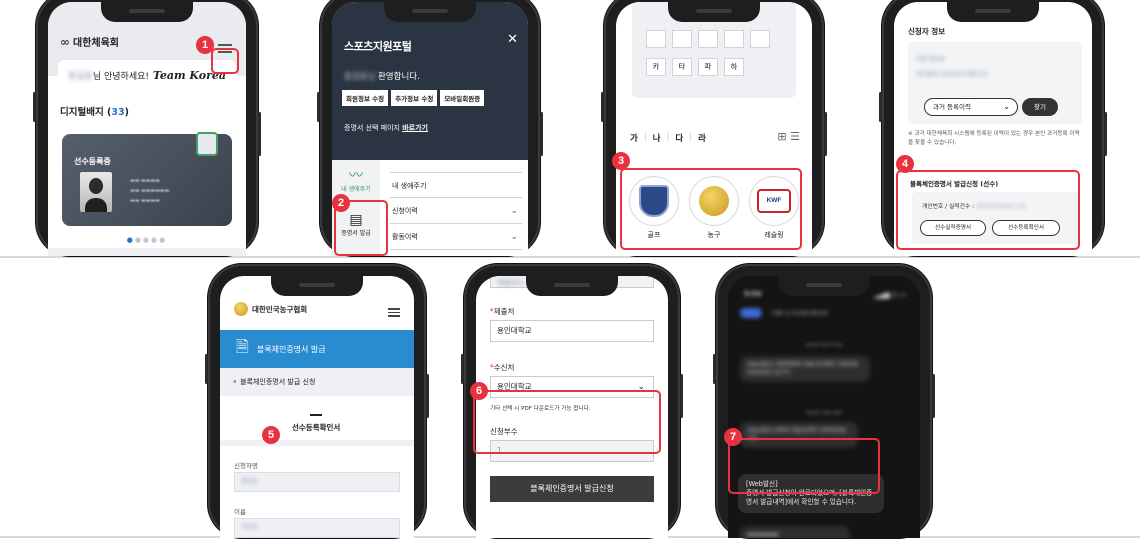  I want to click on list-view-icon: ☰, so click(795, 136).